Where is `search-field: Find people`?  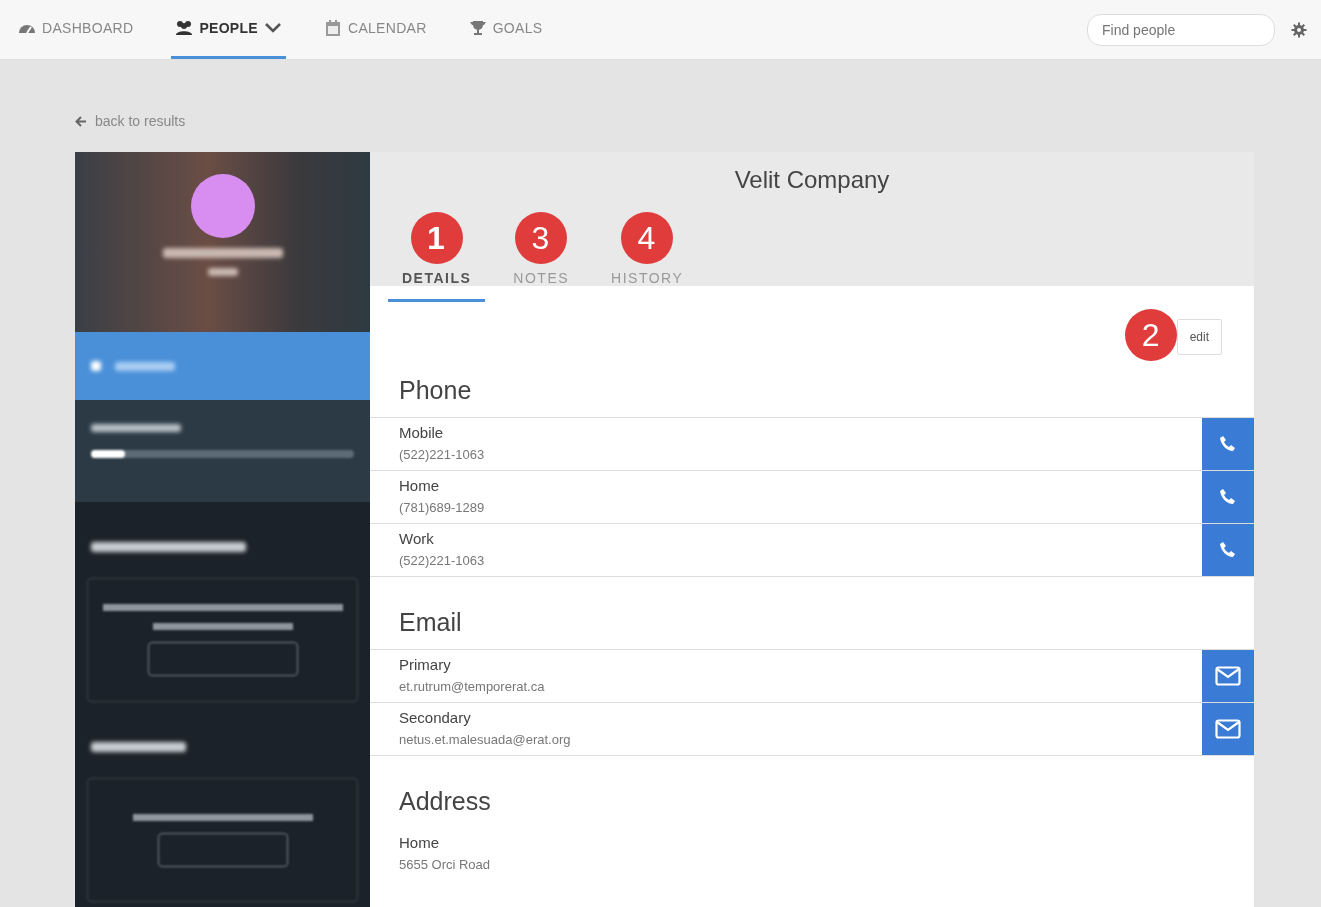 search-field: Find people is located at coordinates (1181, 29).